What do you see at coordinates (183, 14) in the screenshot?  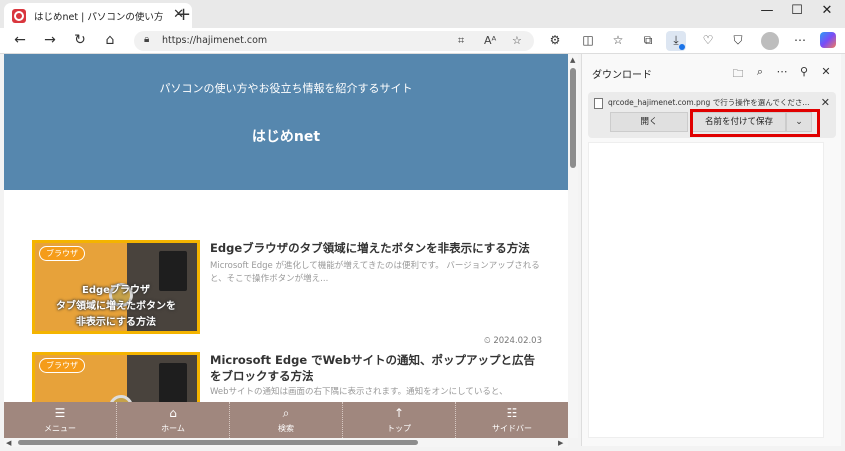 I see `new-tab-button: +` at bounding box center [183, 14].